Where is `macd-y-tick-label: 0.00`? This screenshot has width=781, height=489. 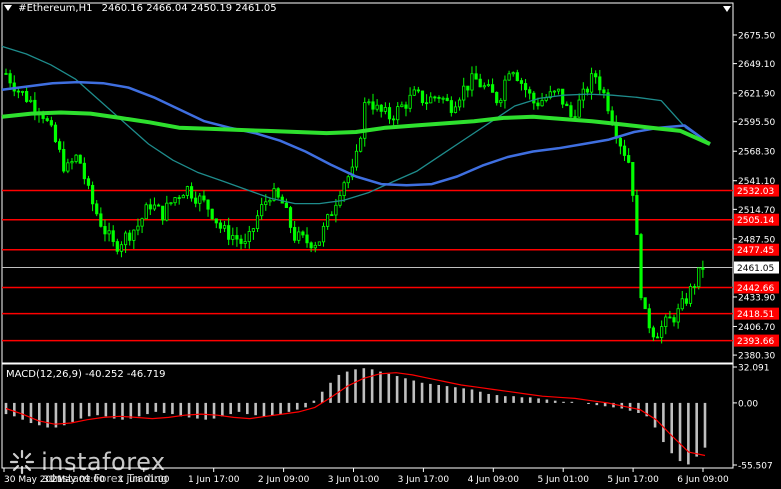 macd-y-tick-label: 0.00 is located at coordinates (748, 404).